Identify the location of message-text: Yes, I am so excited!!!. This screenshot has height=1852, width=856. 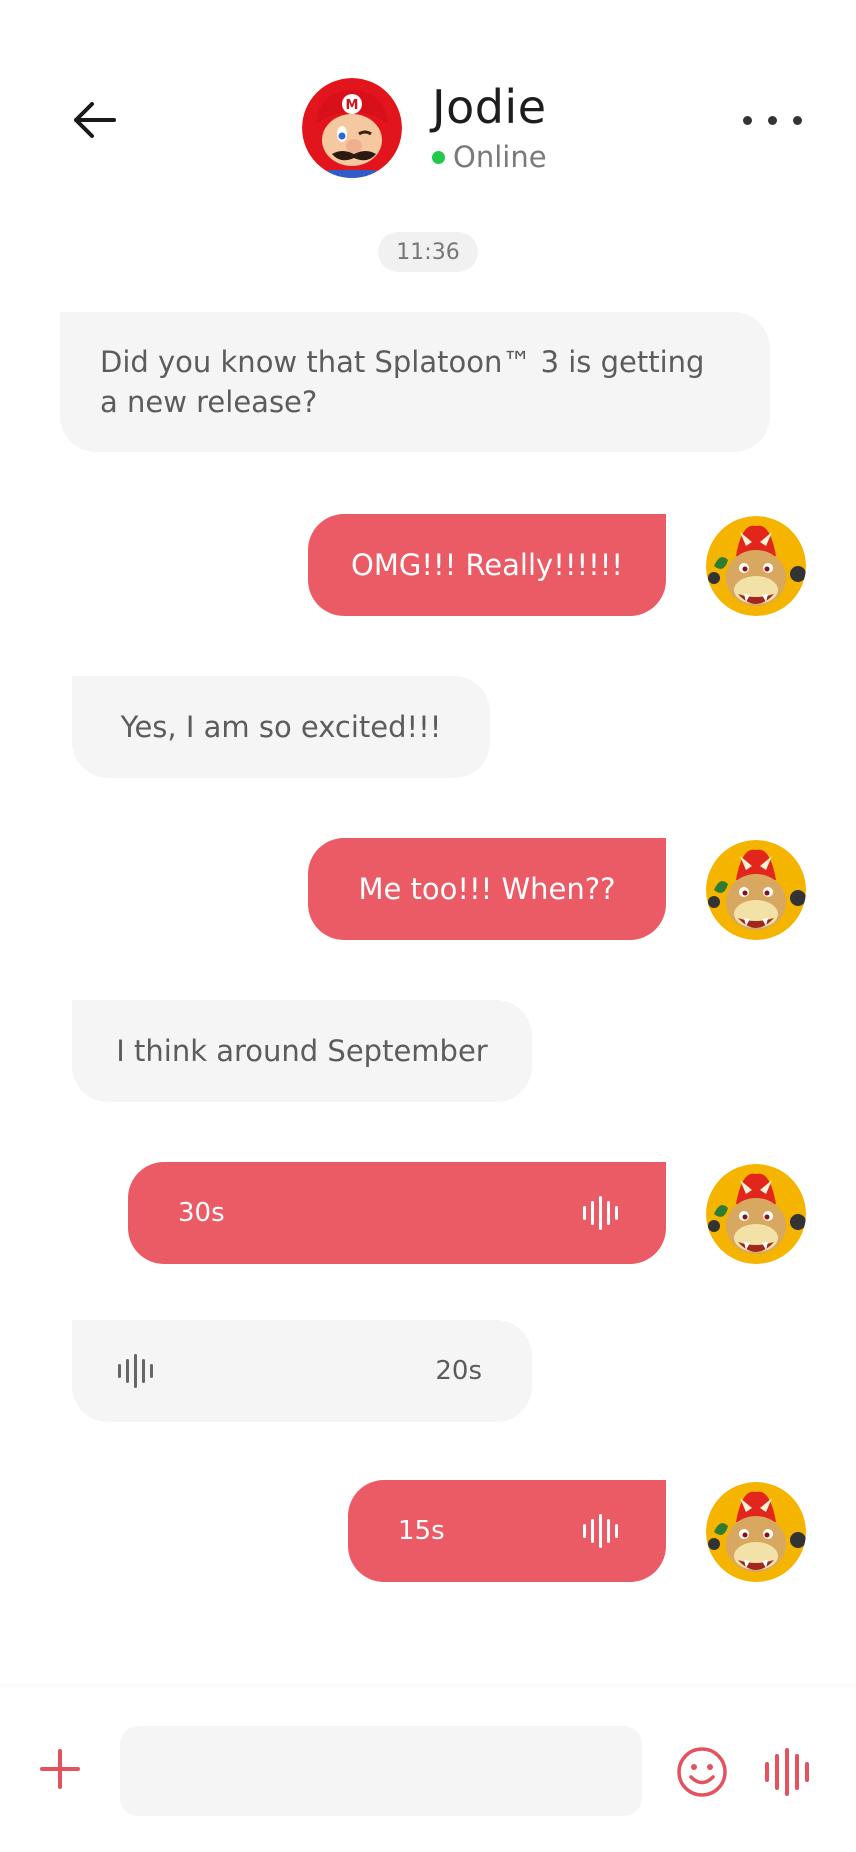
(281, 727).